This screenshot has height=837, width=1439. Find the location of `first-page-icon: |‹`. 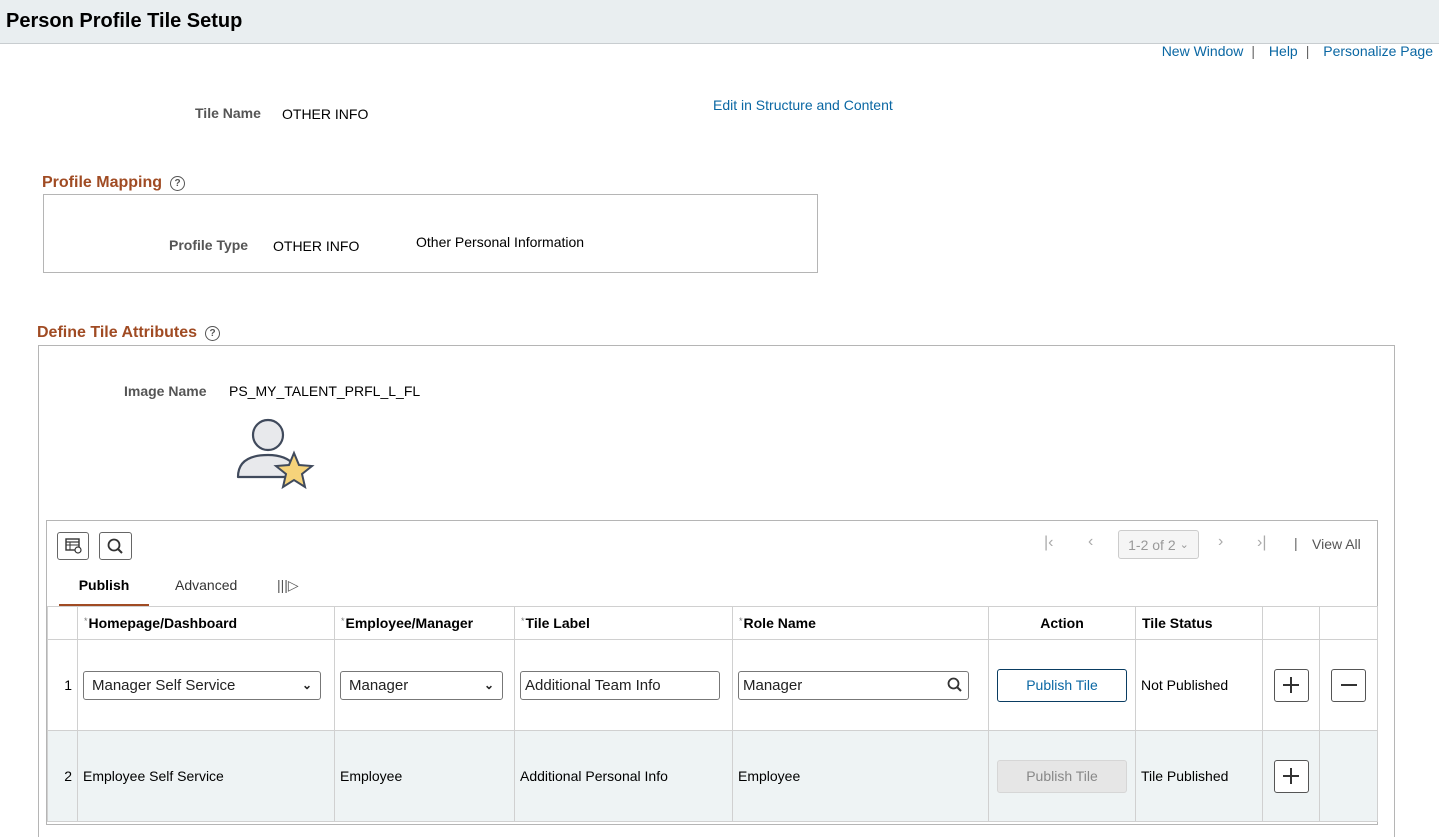

first-page-icon: |‹ is located at coordinates (1048, 543).